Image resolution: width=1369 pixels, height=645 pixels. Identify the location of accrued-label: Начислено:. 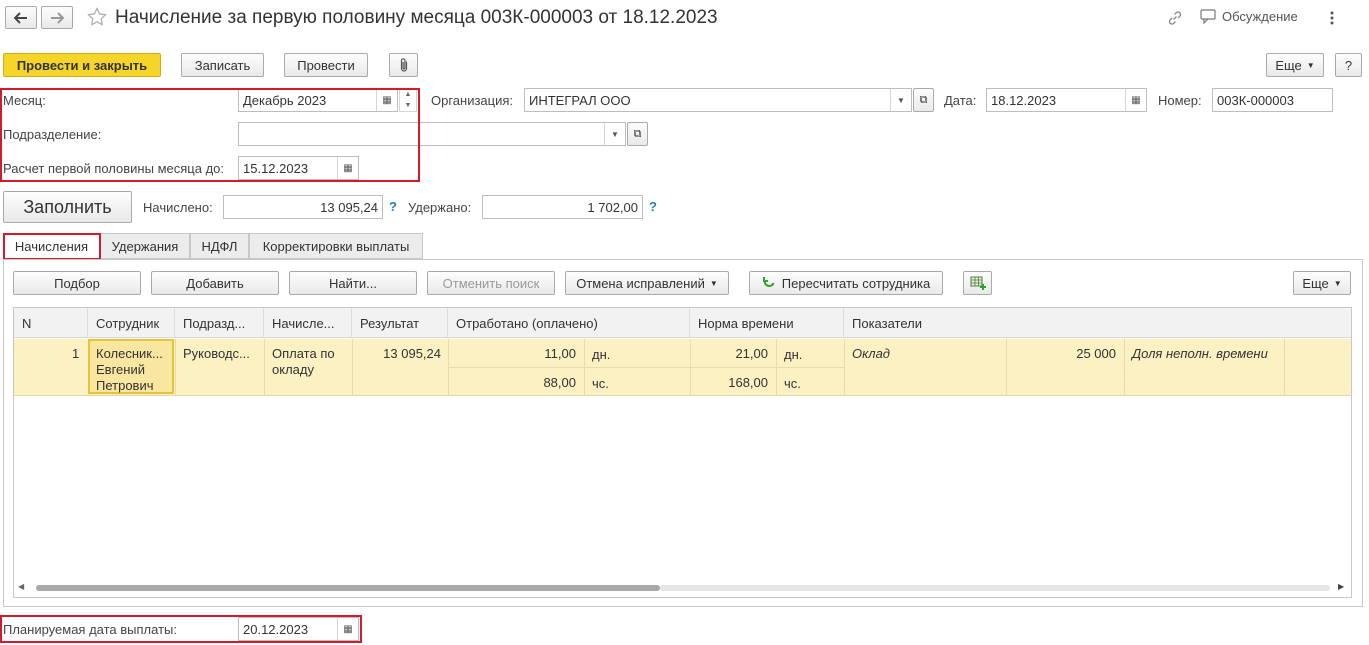
(178, 207).